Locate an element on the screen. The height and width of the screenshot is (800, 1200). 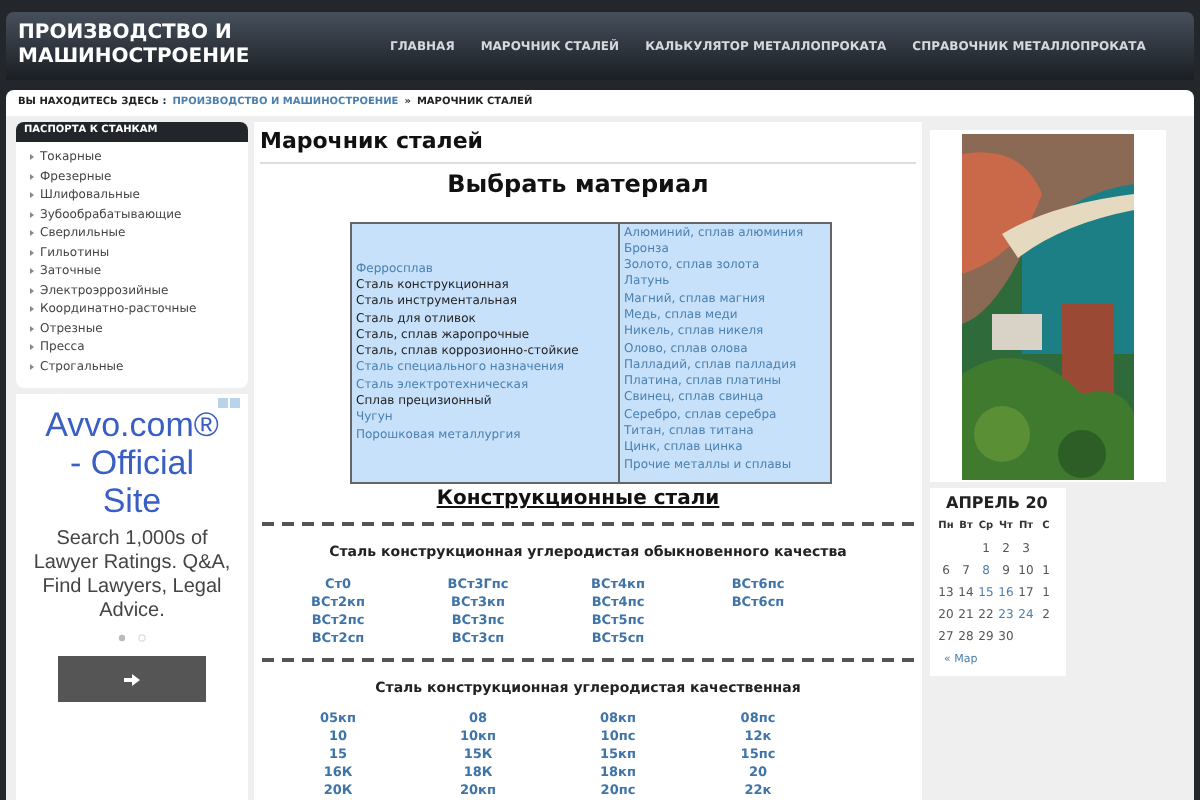
site-title: ПРОИЗВОДСТВО И МАШИНОСТРОЕНИЕ is located at coordinates (178, 46).